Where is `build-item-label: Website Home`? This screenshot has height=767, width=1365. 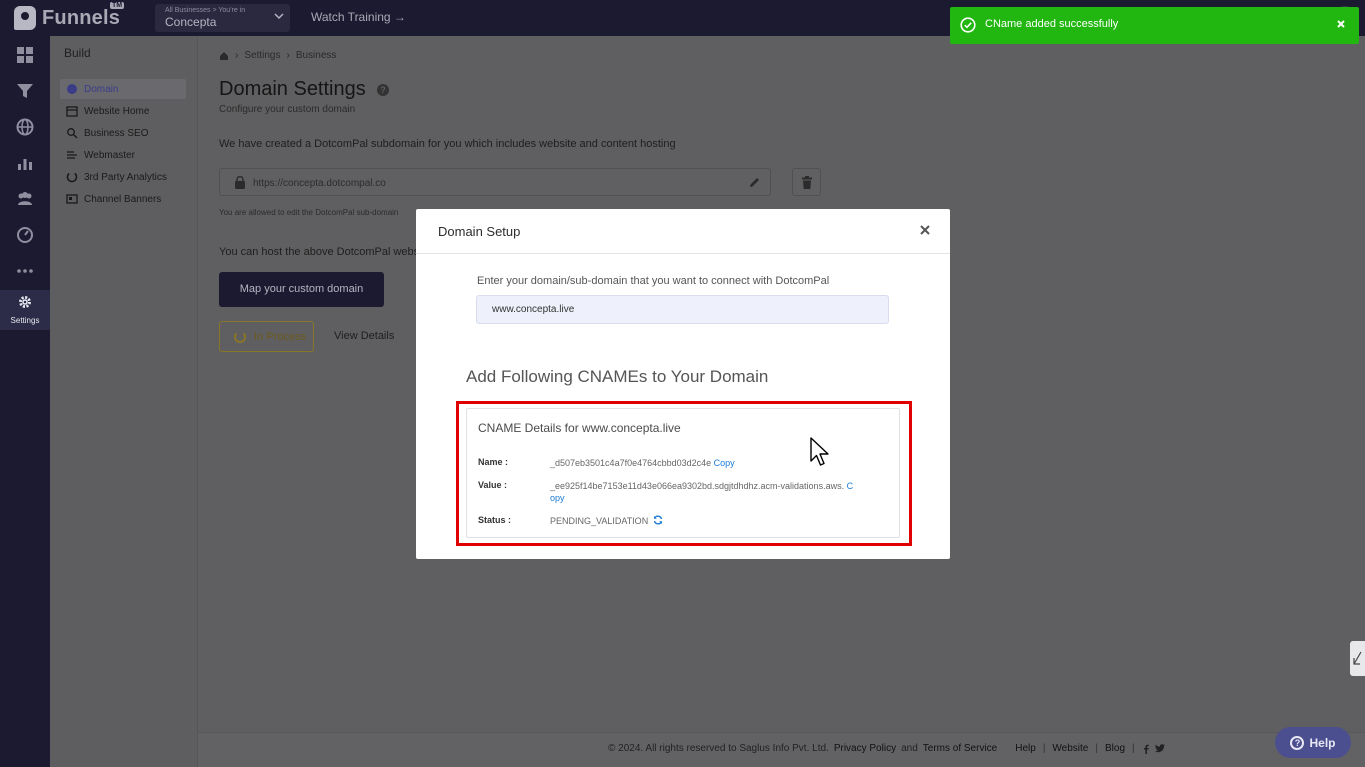 build-item-label: Website Home is located at coordinates (117, 111).